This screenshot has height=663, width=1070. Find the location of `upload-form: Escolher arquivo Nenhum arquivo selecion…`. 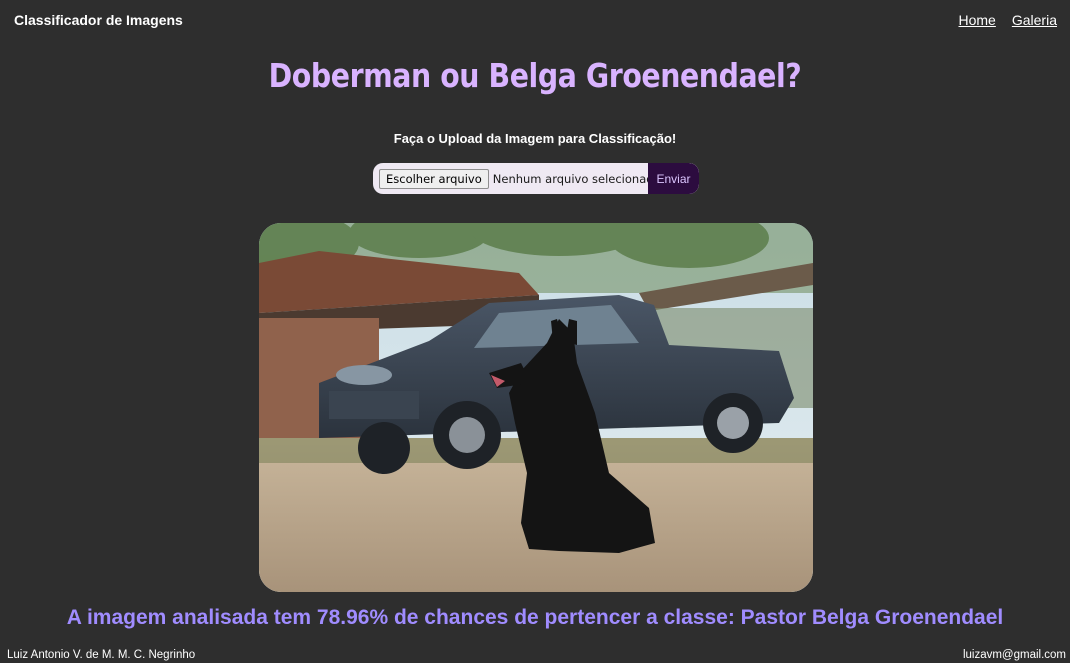

upload-form: Escolher arquivo Nenhum arquivo selecion… is located at coordinates (536, 178).